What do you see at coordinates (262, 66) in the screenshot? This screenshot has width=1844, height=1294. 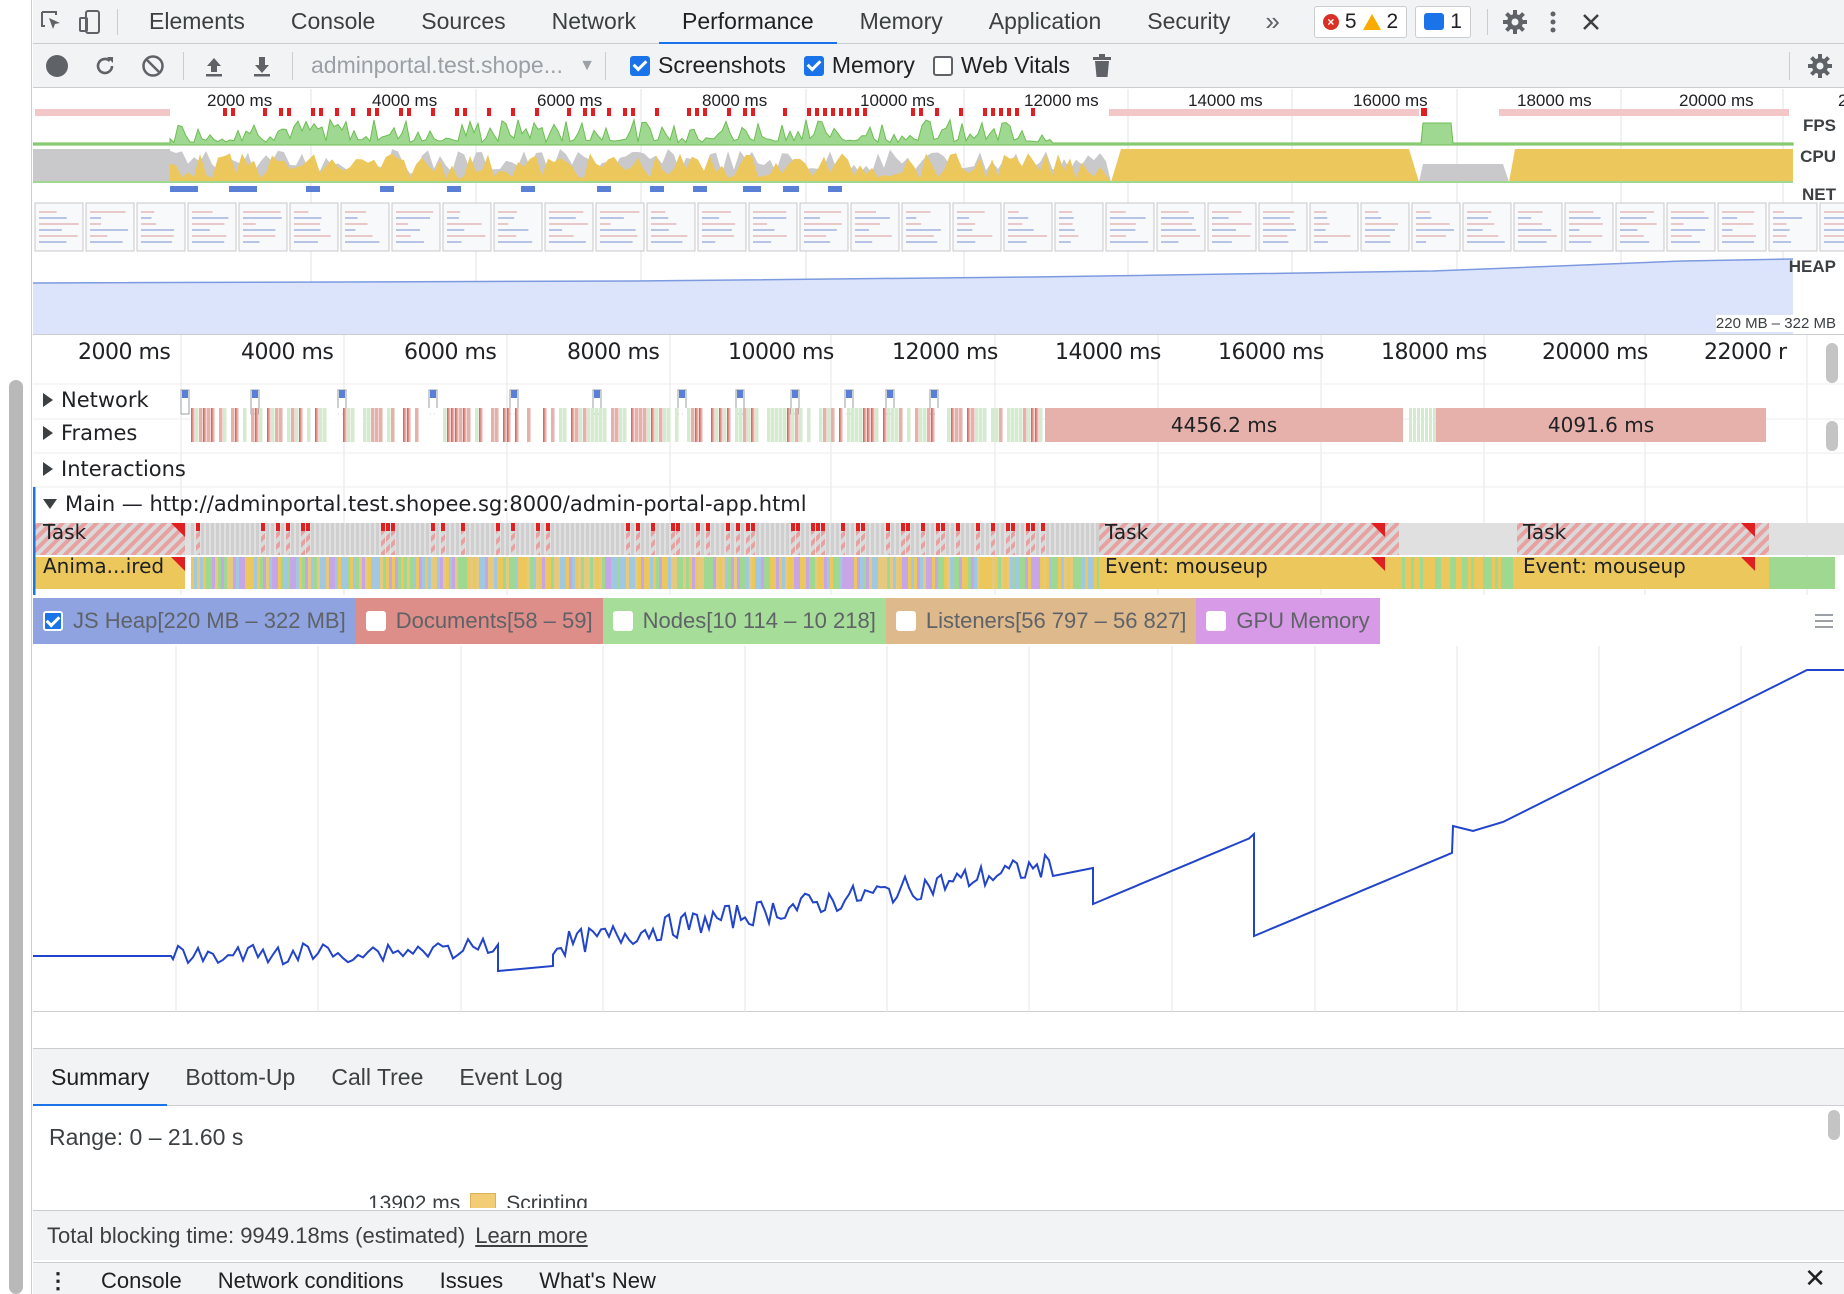 I see `save-profile-icon` at bounding box center [262, 66].